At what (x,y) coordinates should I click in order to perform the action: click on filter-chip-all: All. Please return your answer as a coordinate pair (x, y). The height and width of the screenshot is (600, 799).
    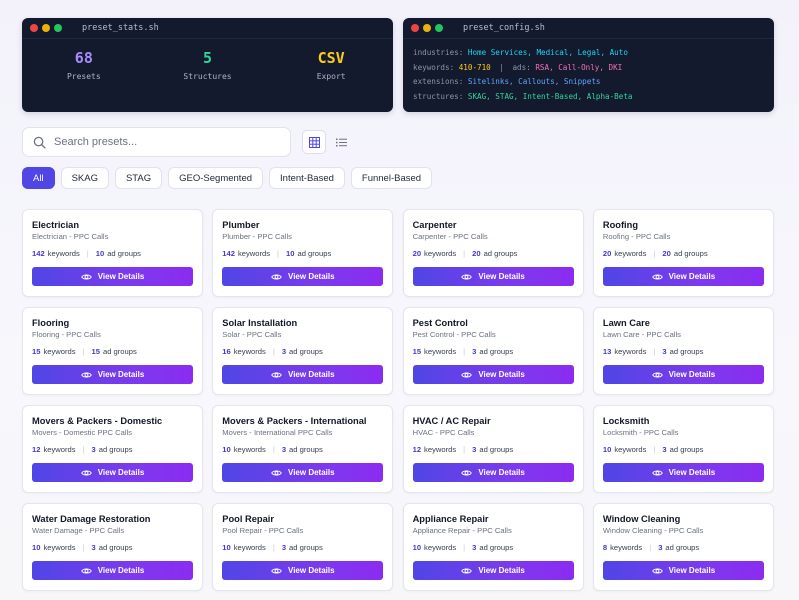
    Looking at the image, I should click on (38, 178).